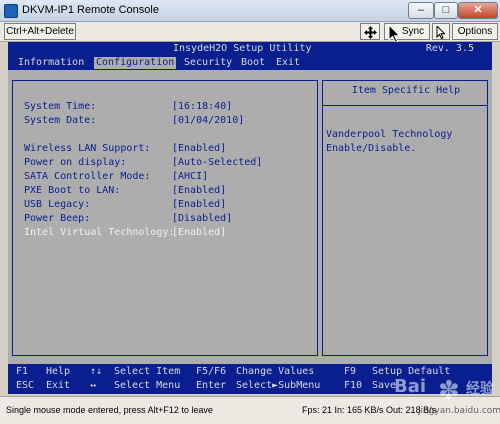  What do you see at coordinates (278, 385) in the screenshot?
I see `key-enter-action: Select►SubMenu` at bounding box center [278, 385].